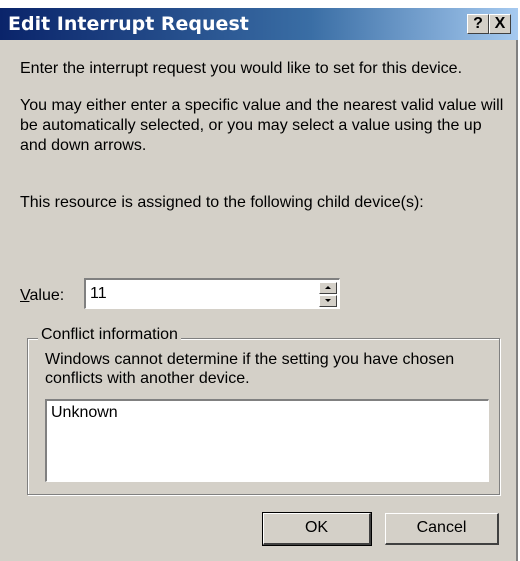 The width and height of the screenshot is (520, 561). I want to click on ok-button: OK, so click(317, 529).